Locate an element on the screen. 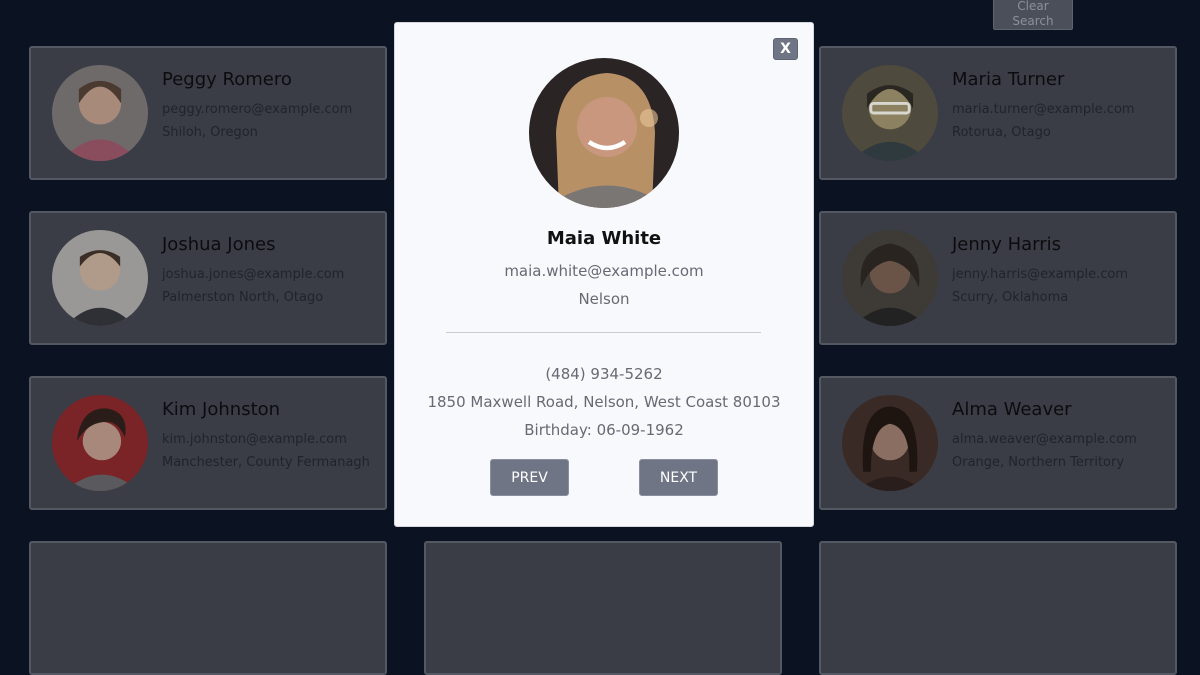 The width and height of the screenshot is (1200, 675). modal-employee-email: maia.white@example.com is located at coordinates (604, 271).